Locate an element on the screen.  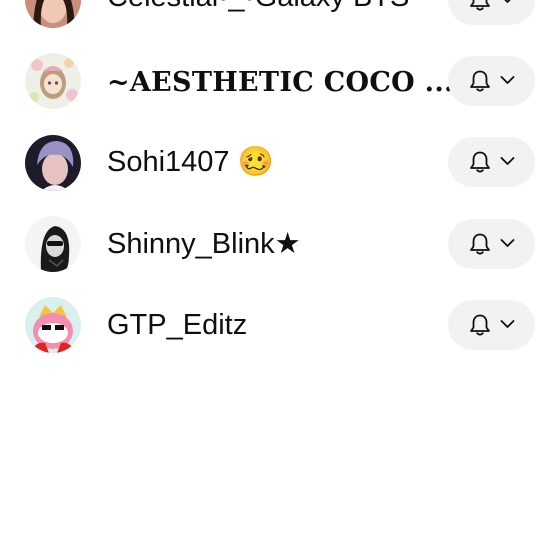
channel-row-celestial-galaxy-bts: Celestial•_•Galaxy BTS is located at coordinates (280, 20).